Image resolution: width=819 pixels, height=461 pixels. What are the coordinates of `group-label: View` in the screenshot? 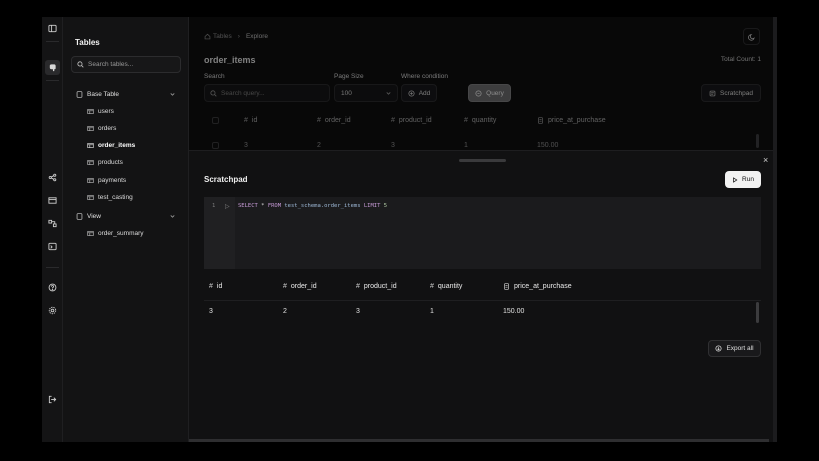 It's located at (94, 216).